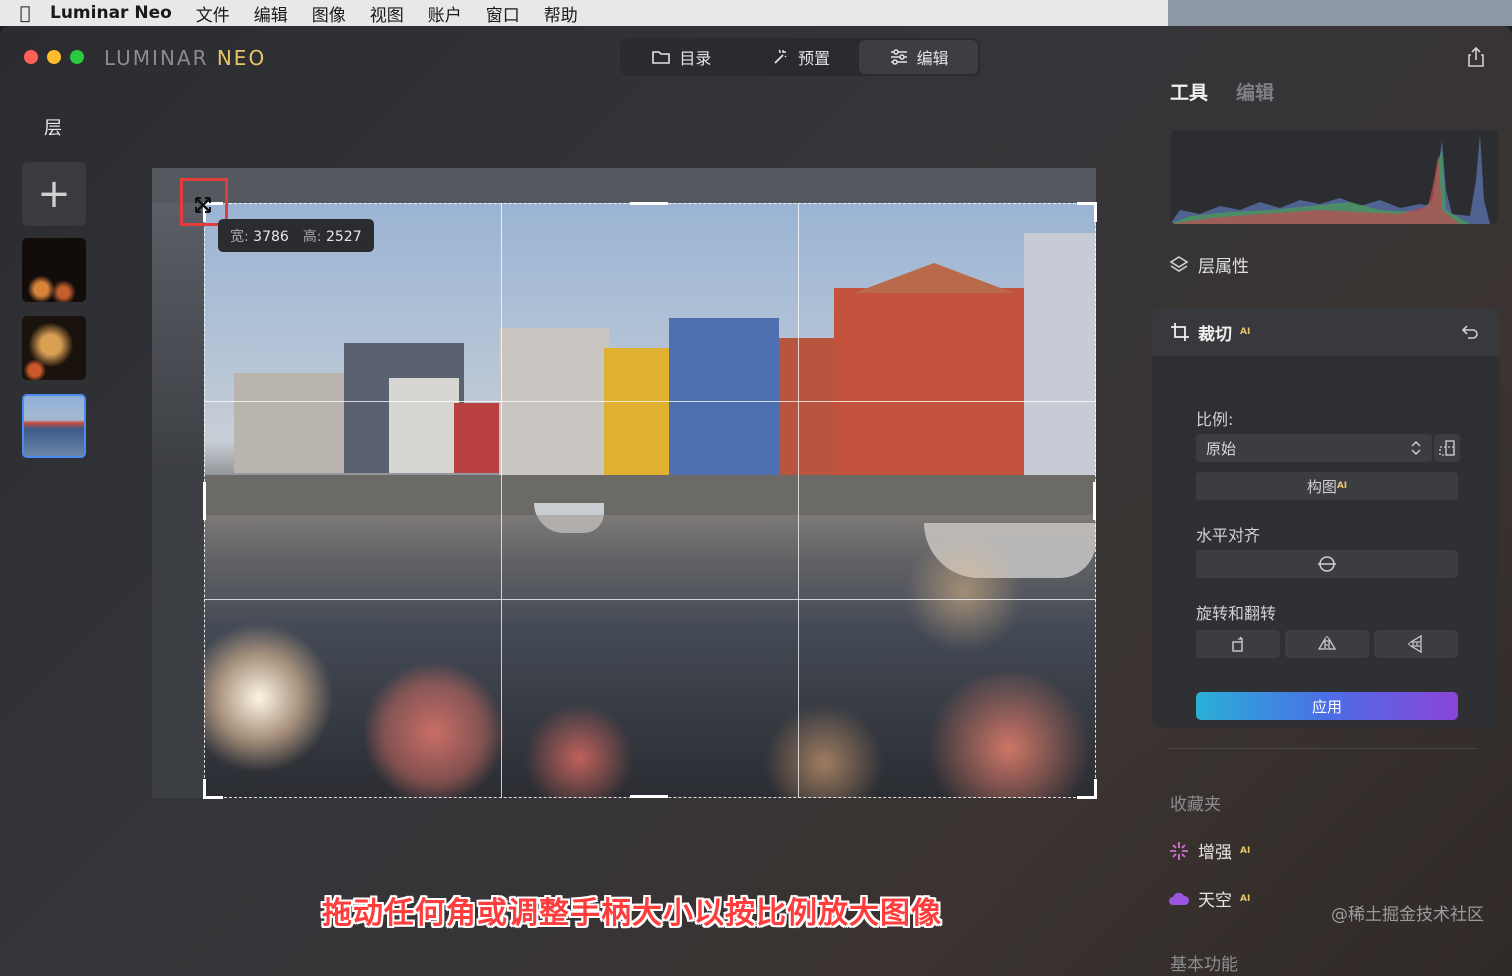 Image resolution: width=1512 pixels, height=976 pixels. Describe the element at coordinates (898, 57) in the screenshot. I see `sliders-icon` at that location.